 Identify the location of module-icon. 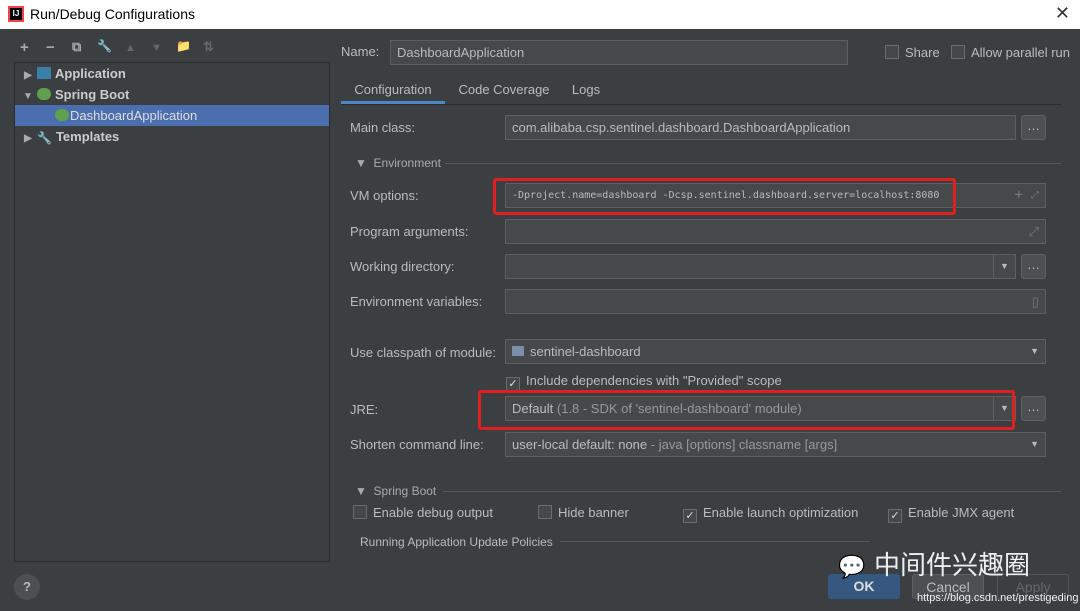
(518, 351).